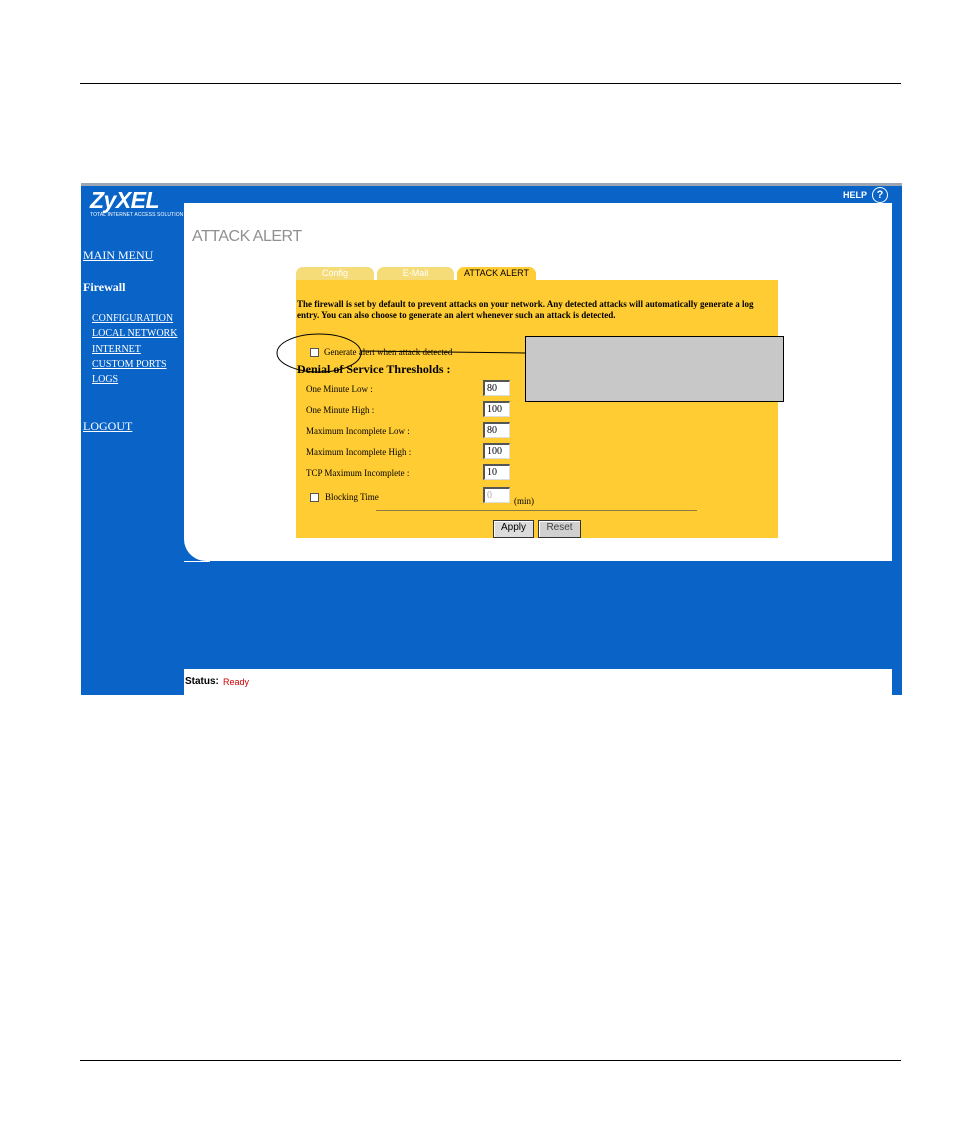 The image size is (954, 1132). I want to click on firewall-section-title: Firewall, so click(104, 287).